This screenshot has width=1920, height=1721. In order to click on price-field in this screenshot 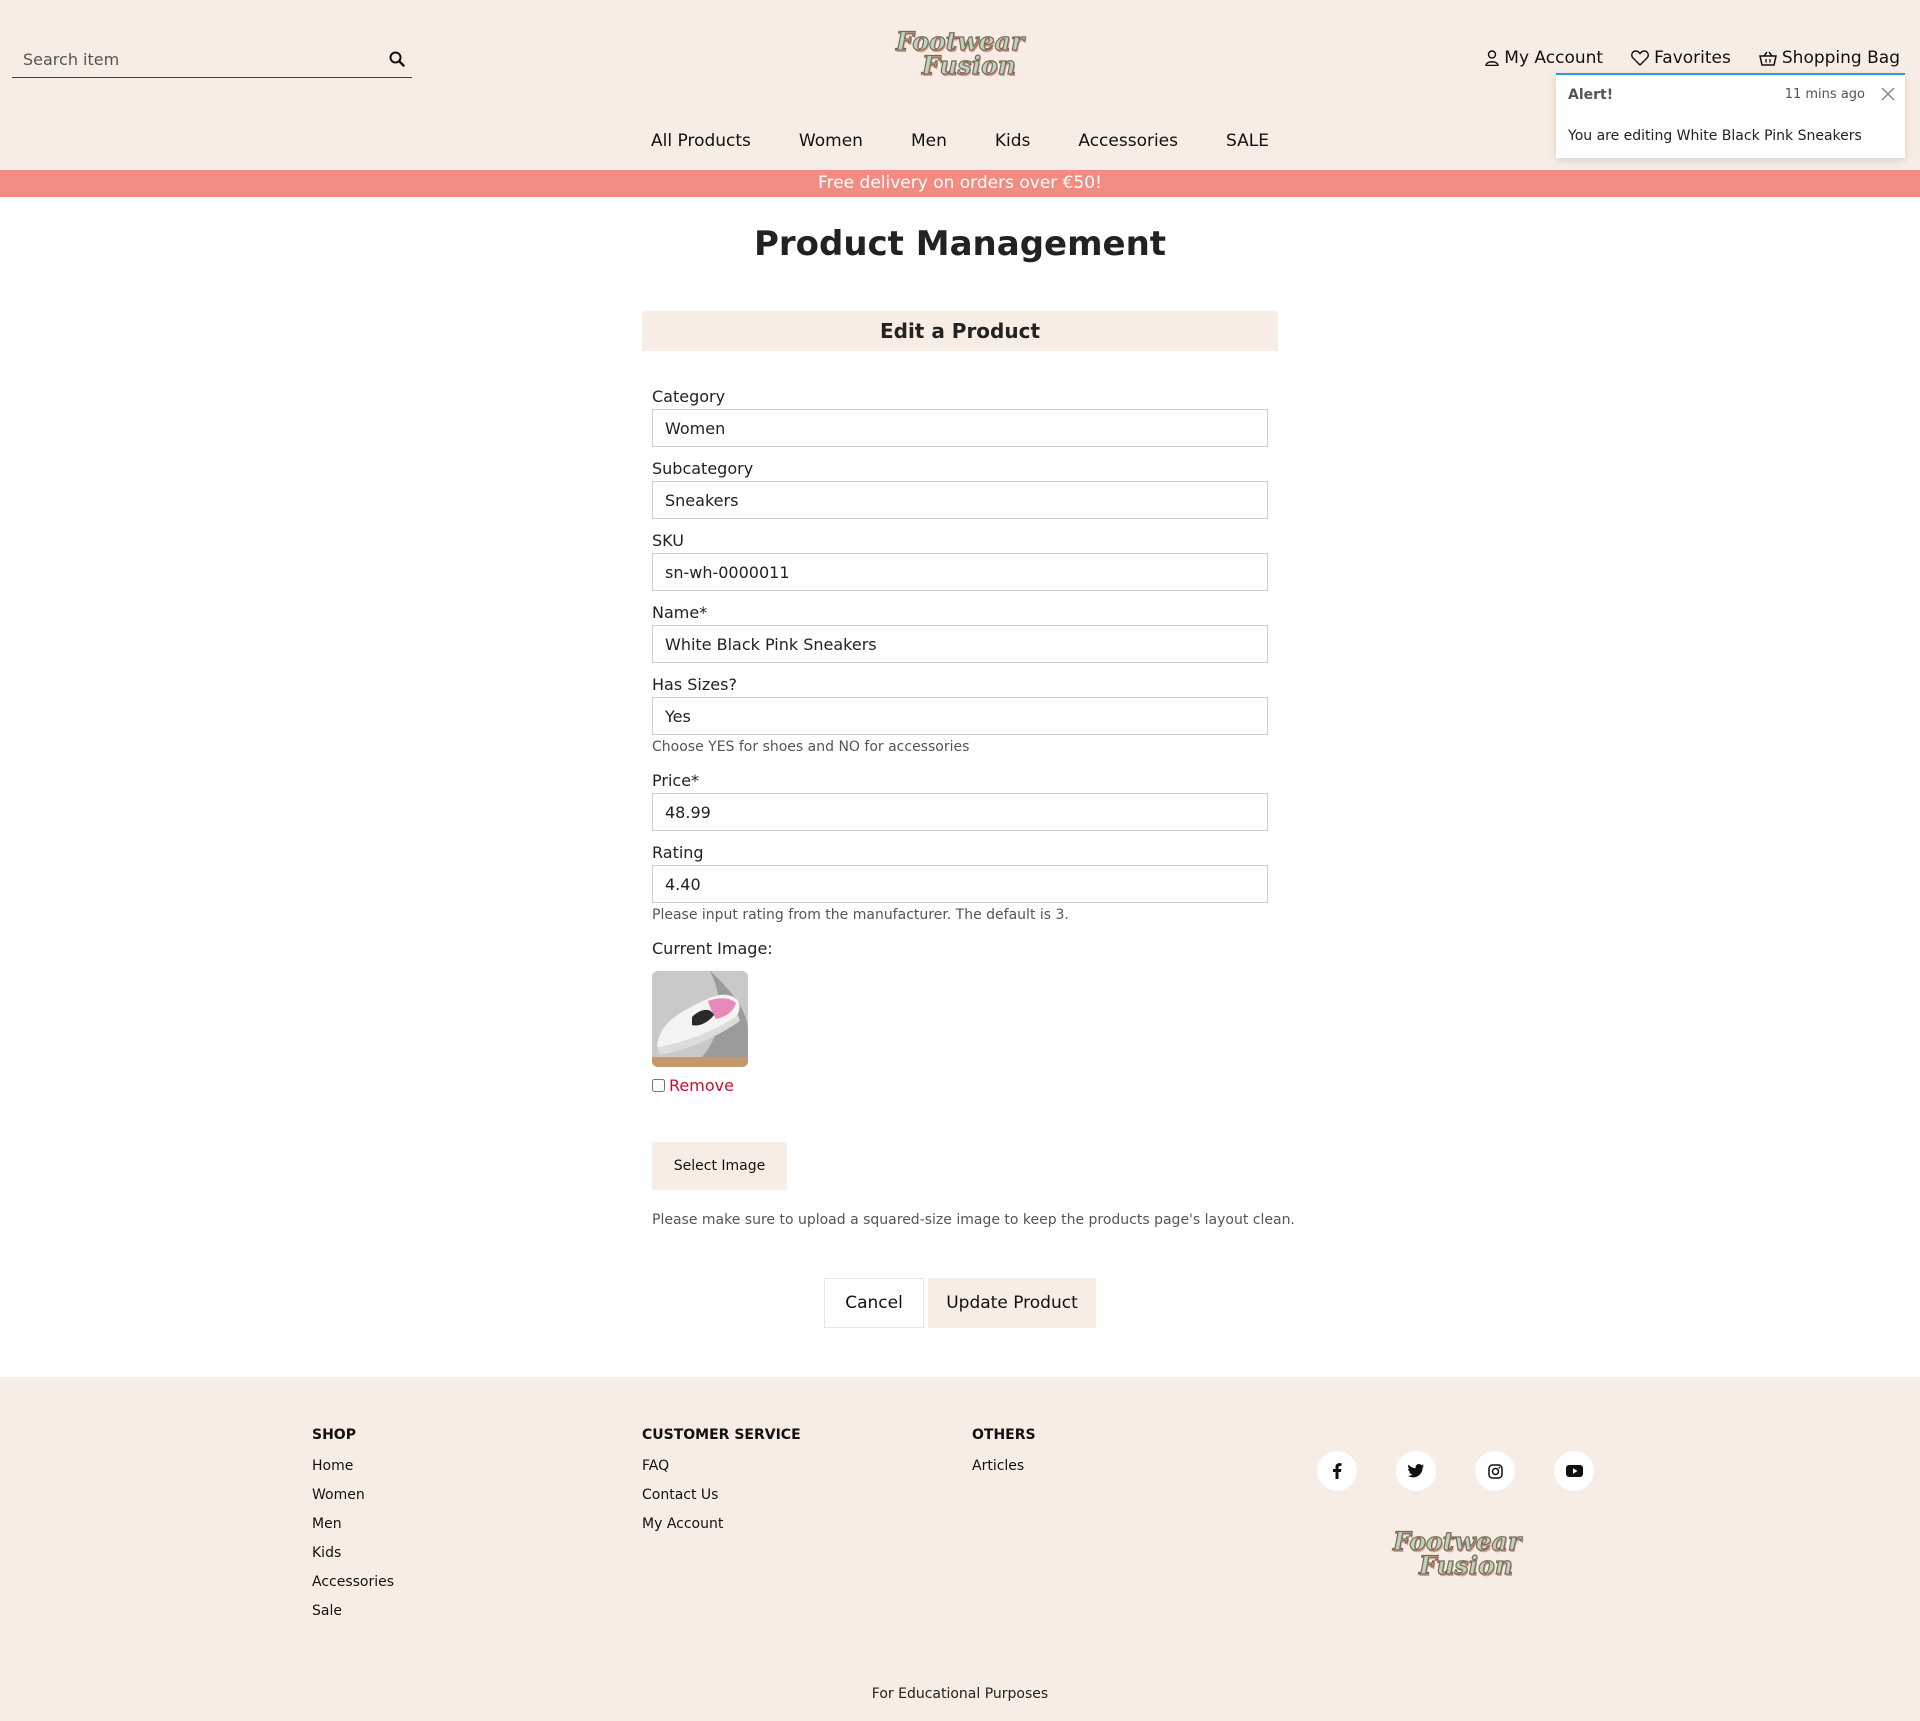, I will do `click(960, 812)`.